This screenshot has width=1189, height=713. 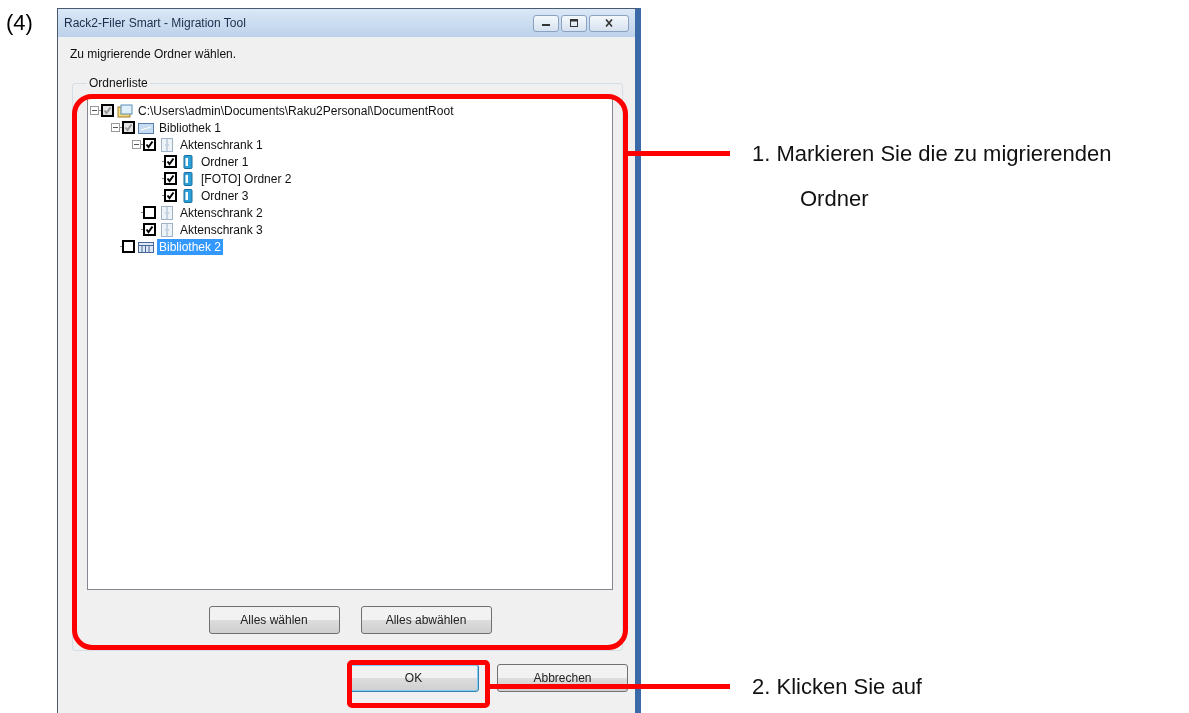 I want to click on grid-library-icon, so click(x=146, y=246).